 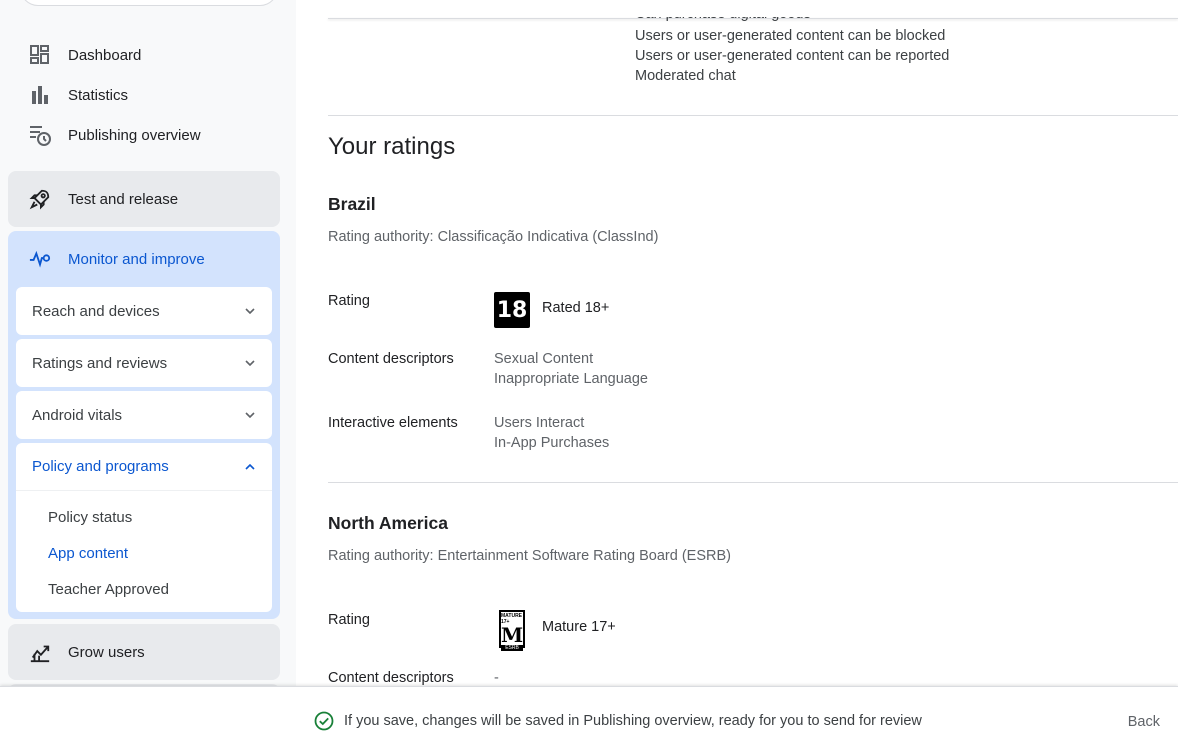 What do you see at coordinates (77, 415) in the screenshot?
I see `card-label: Android vitals` at bounding box center [77, 415].